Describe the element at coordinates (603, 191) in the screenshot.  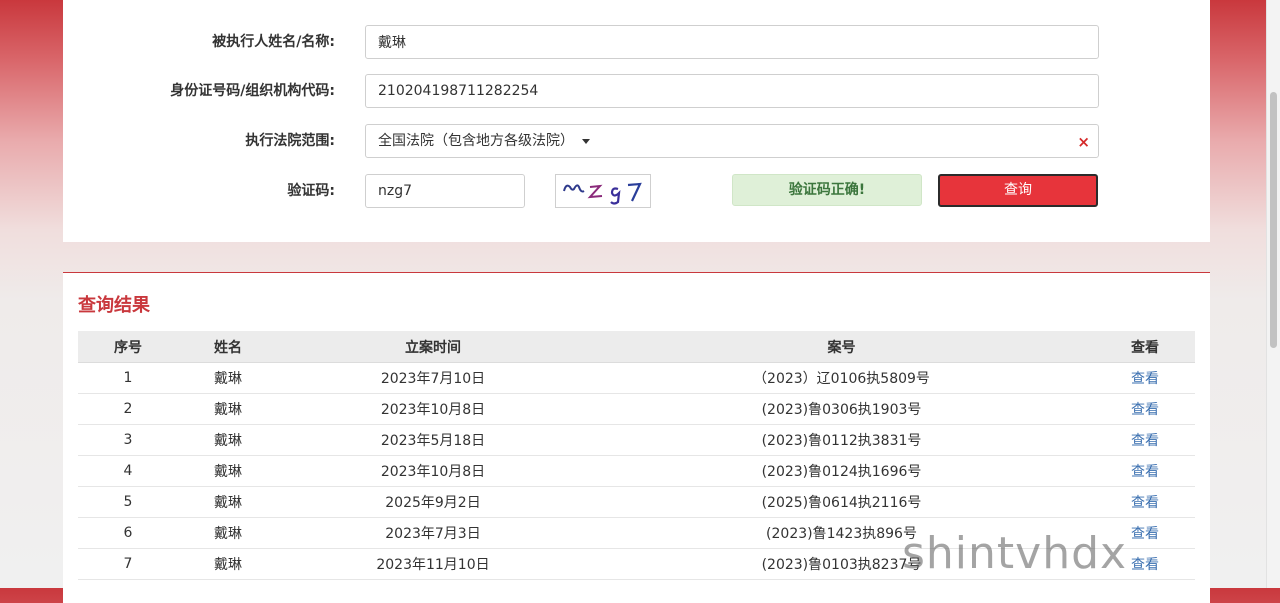
I see `captcha-image` at that location.